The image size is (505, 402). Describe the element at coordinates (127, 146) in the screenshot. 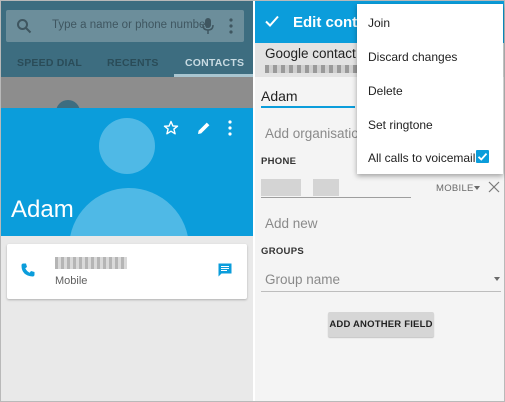

I see `person-silhouette-icon` at that location.